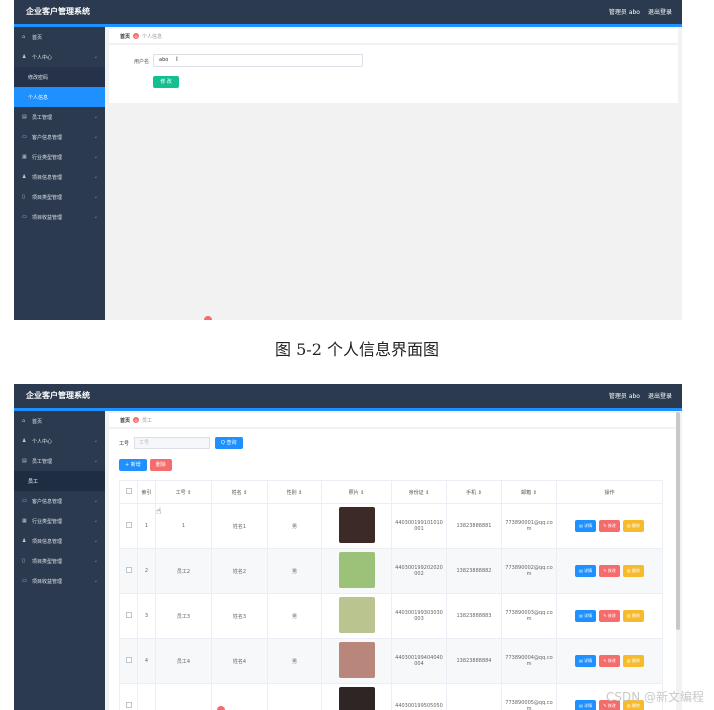 This screenshot has width=714, height=710. I want to click on user-icon: ♟, so click(24, 541).